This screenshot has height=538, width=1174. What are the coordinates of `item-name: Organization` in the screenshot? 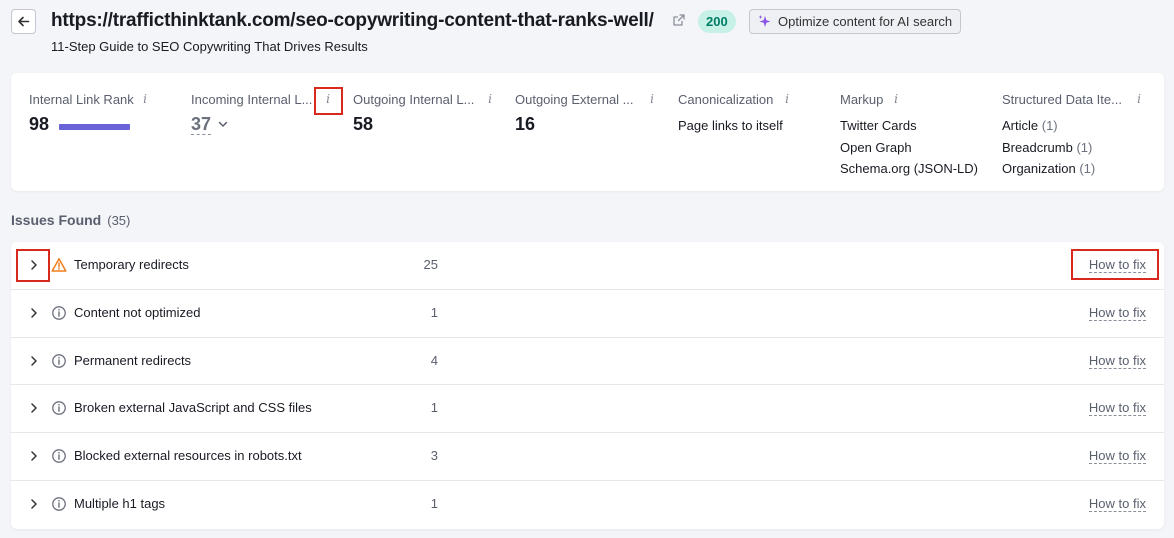 It's located at (1039, 168).